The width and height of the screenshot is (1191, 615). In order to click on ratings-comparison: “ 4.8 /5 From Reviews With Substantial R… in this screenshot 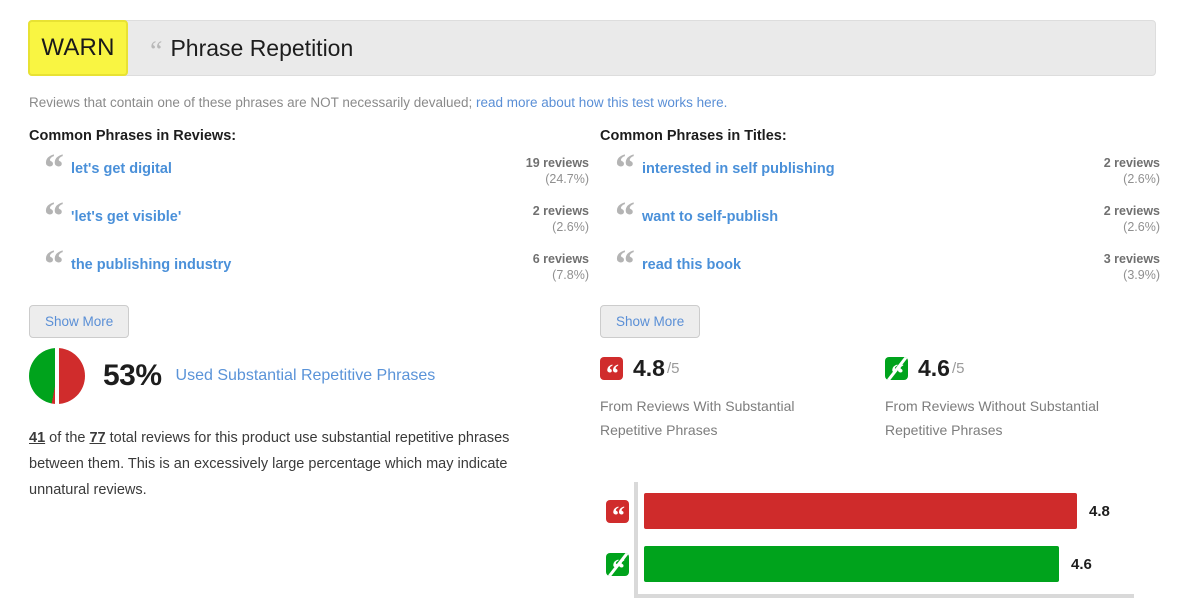, I will do `click(885, 398)`.